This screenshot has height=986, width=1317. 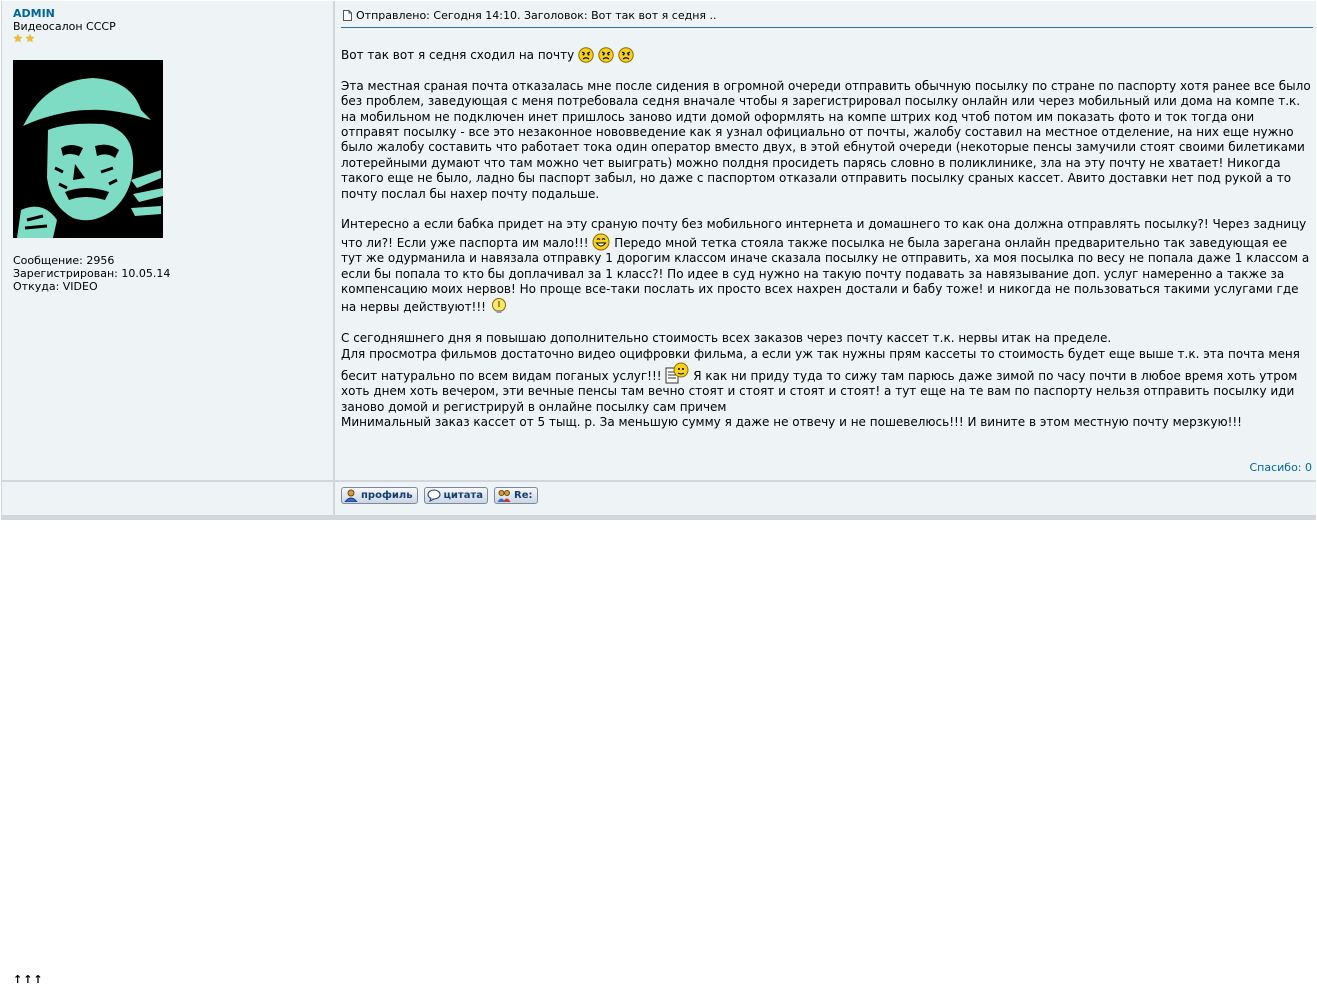 I want to click on quote-icon, so click(x=434, y=495).